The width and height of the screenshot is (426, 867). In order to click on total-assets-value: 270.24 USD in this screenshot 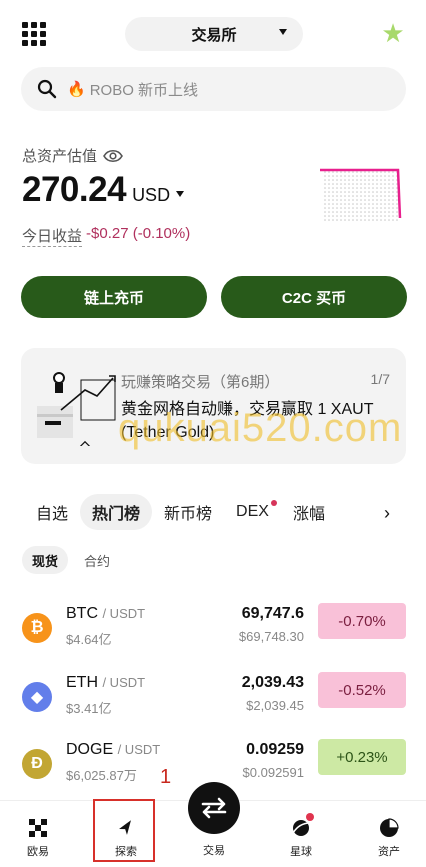, I will do `click(103, 190)`.